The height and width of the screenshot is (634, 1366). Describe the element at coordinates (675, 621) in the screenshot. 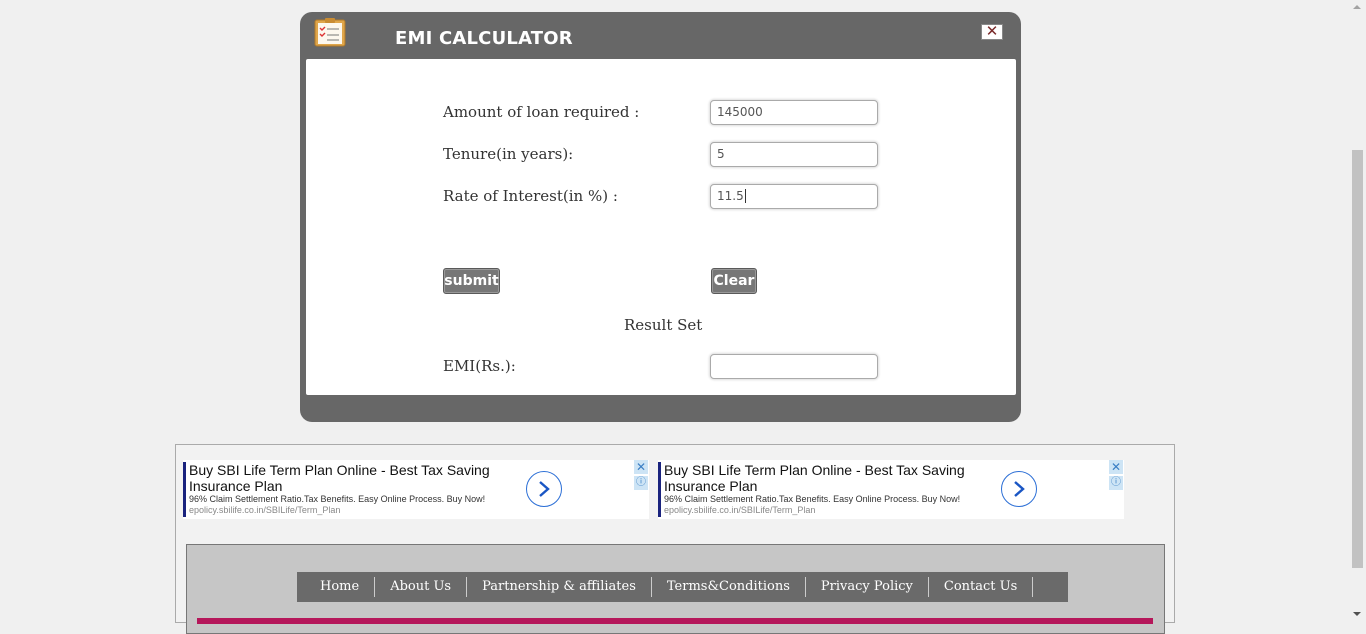

I see `footer-accent-strip` at that location.